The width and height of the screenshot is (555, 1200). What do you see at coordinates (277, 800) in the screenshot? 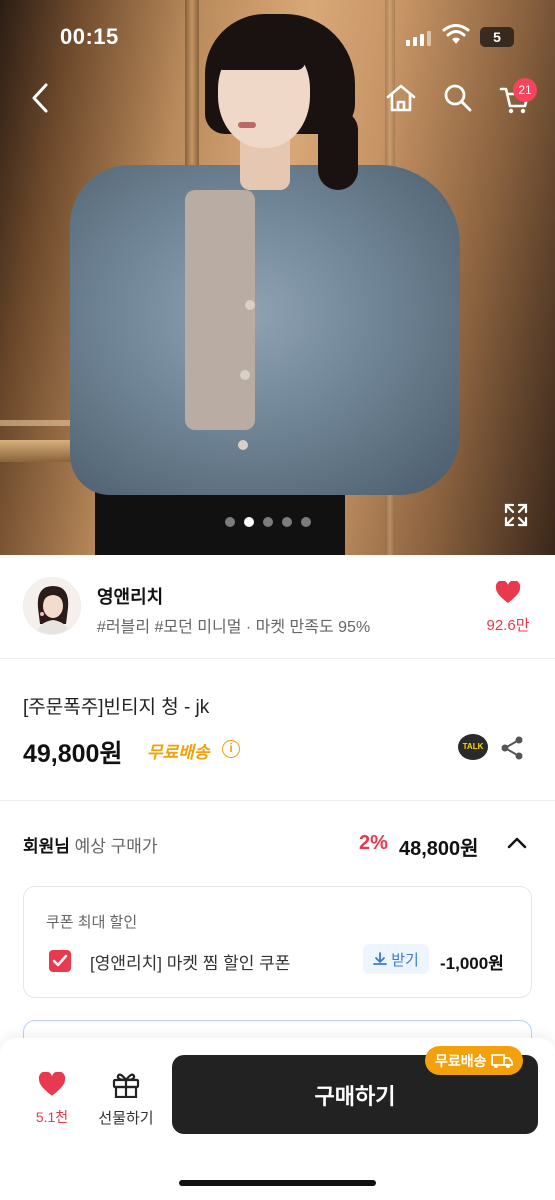
I see `section-divider` at bounding box center [277, 800].